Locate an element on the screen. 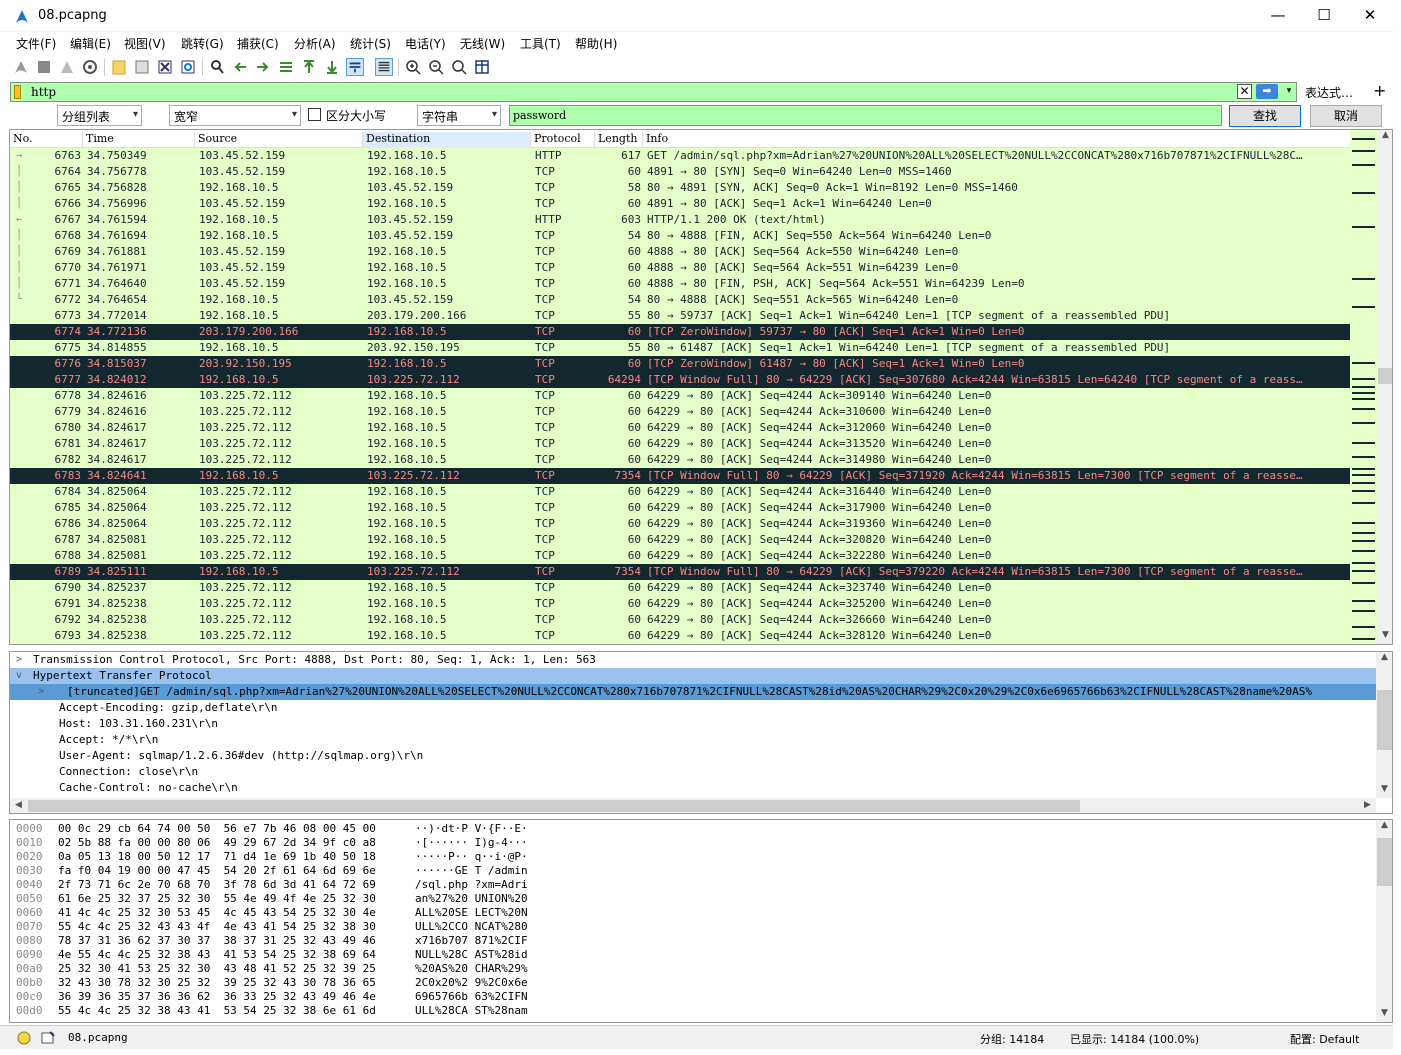 This screenshot has width=1401, height=1055. column-info: Info is located at coordinates (996, 140).